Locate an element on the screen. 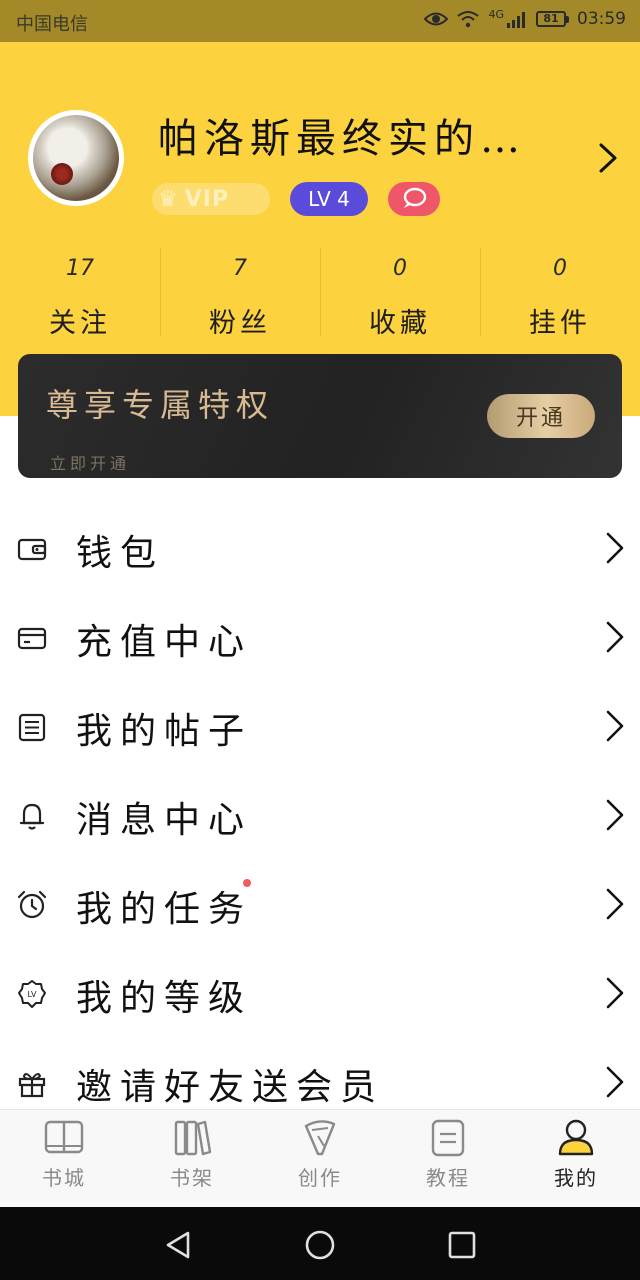 This screenshot has width=640, height=1280. tab-bookstore: 书城 is located at coordinates (64, 1158).